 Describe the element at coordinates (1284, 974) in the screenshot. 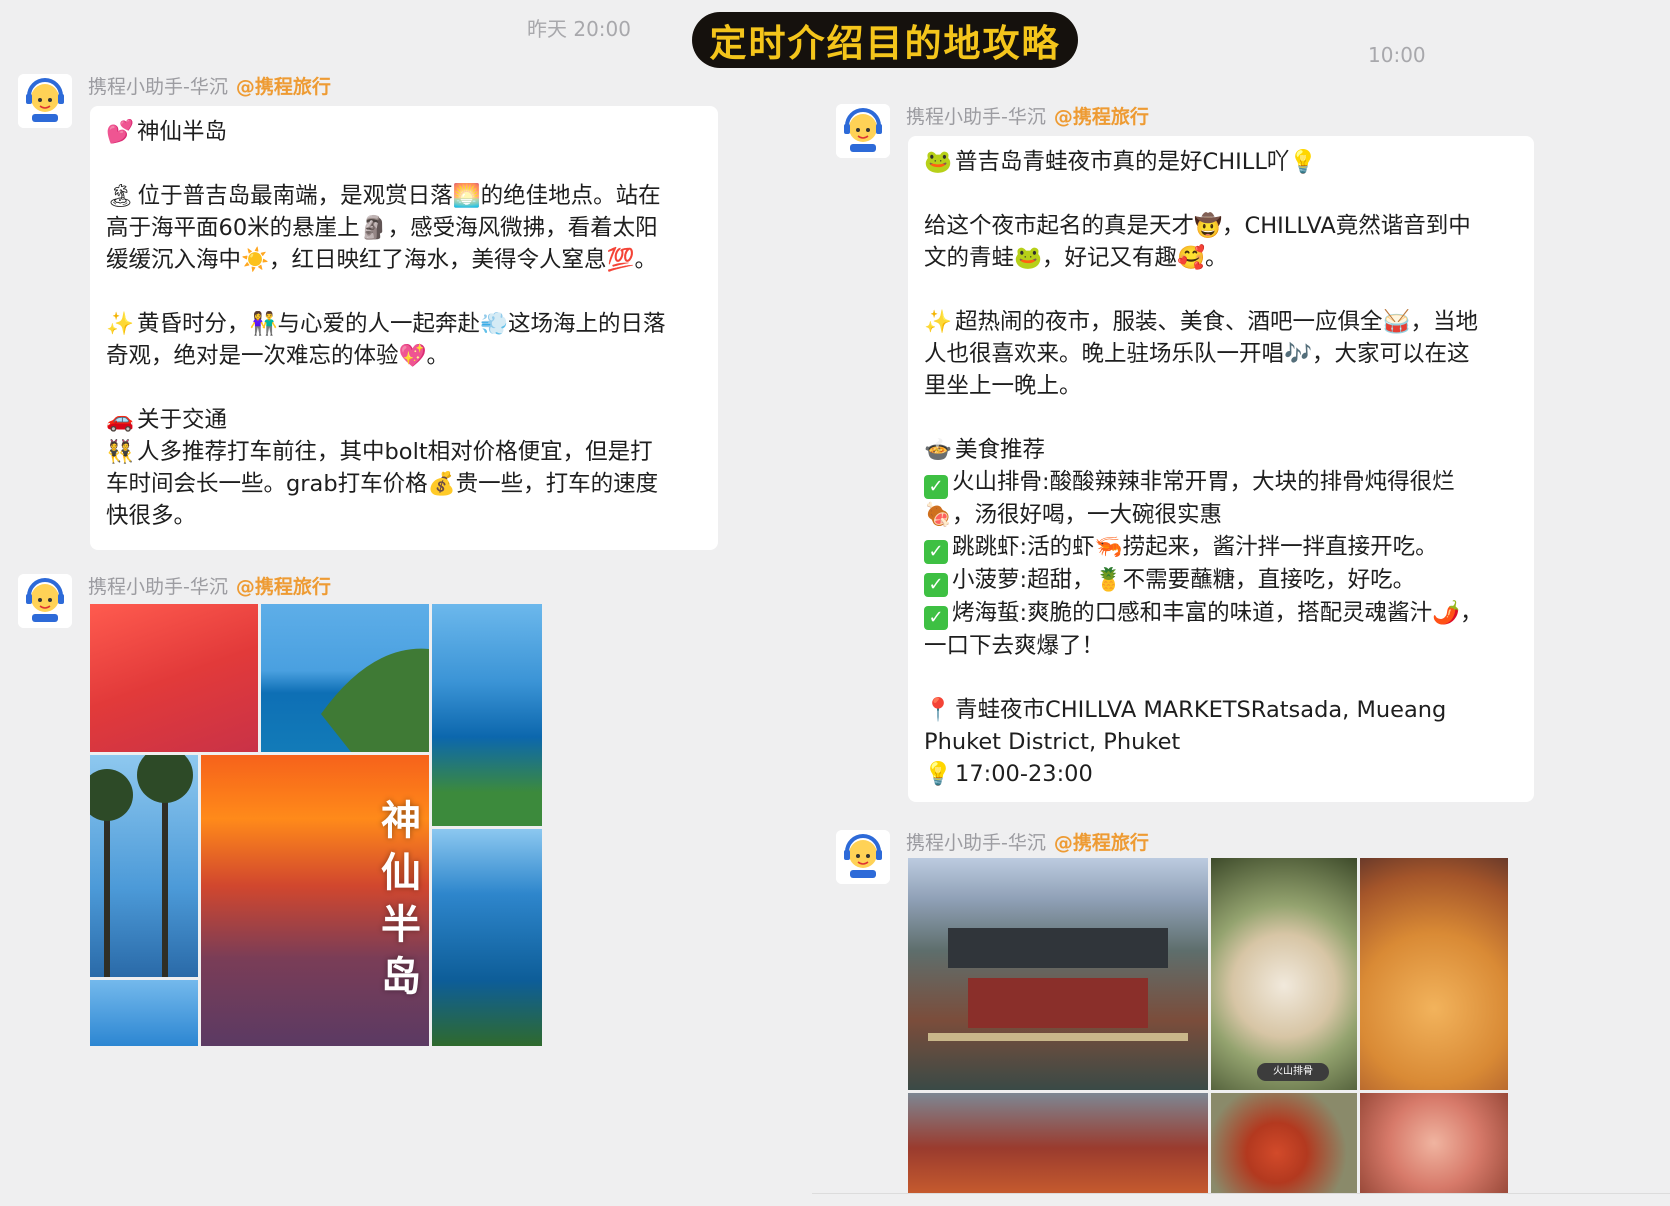

I see `soup-photo: 火山排骨` at that location.